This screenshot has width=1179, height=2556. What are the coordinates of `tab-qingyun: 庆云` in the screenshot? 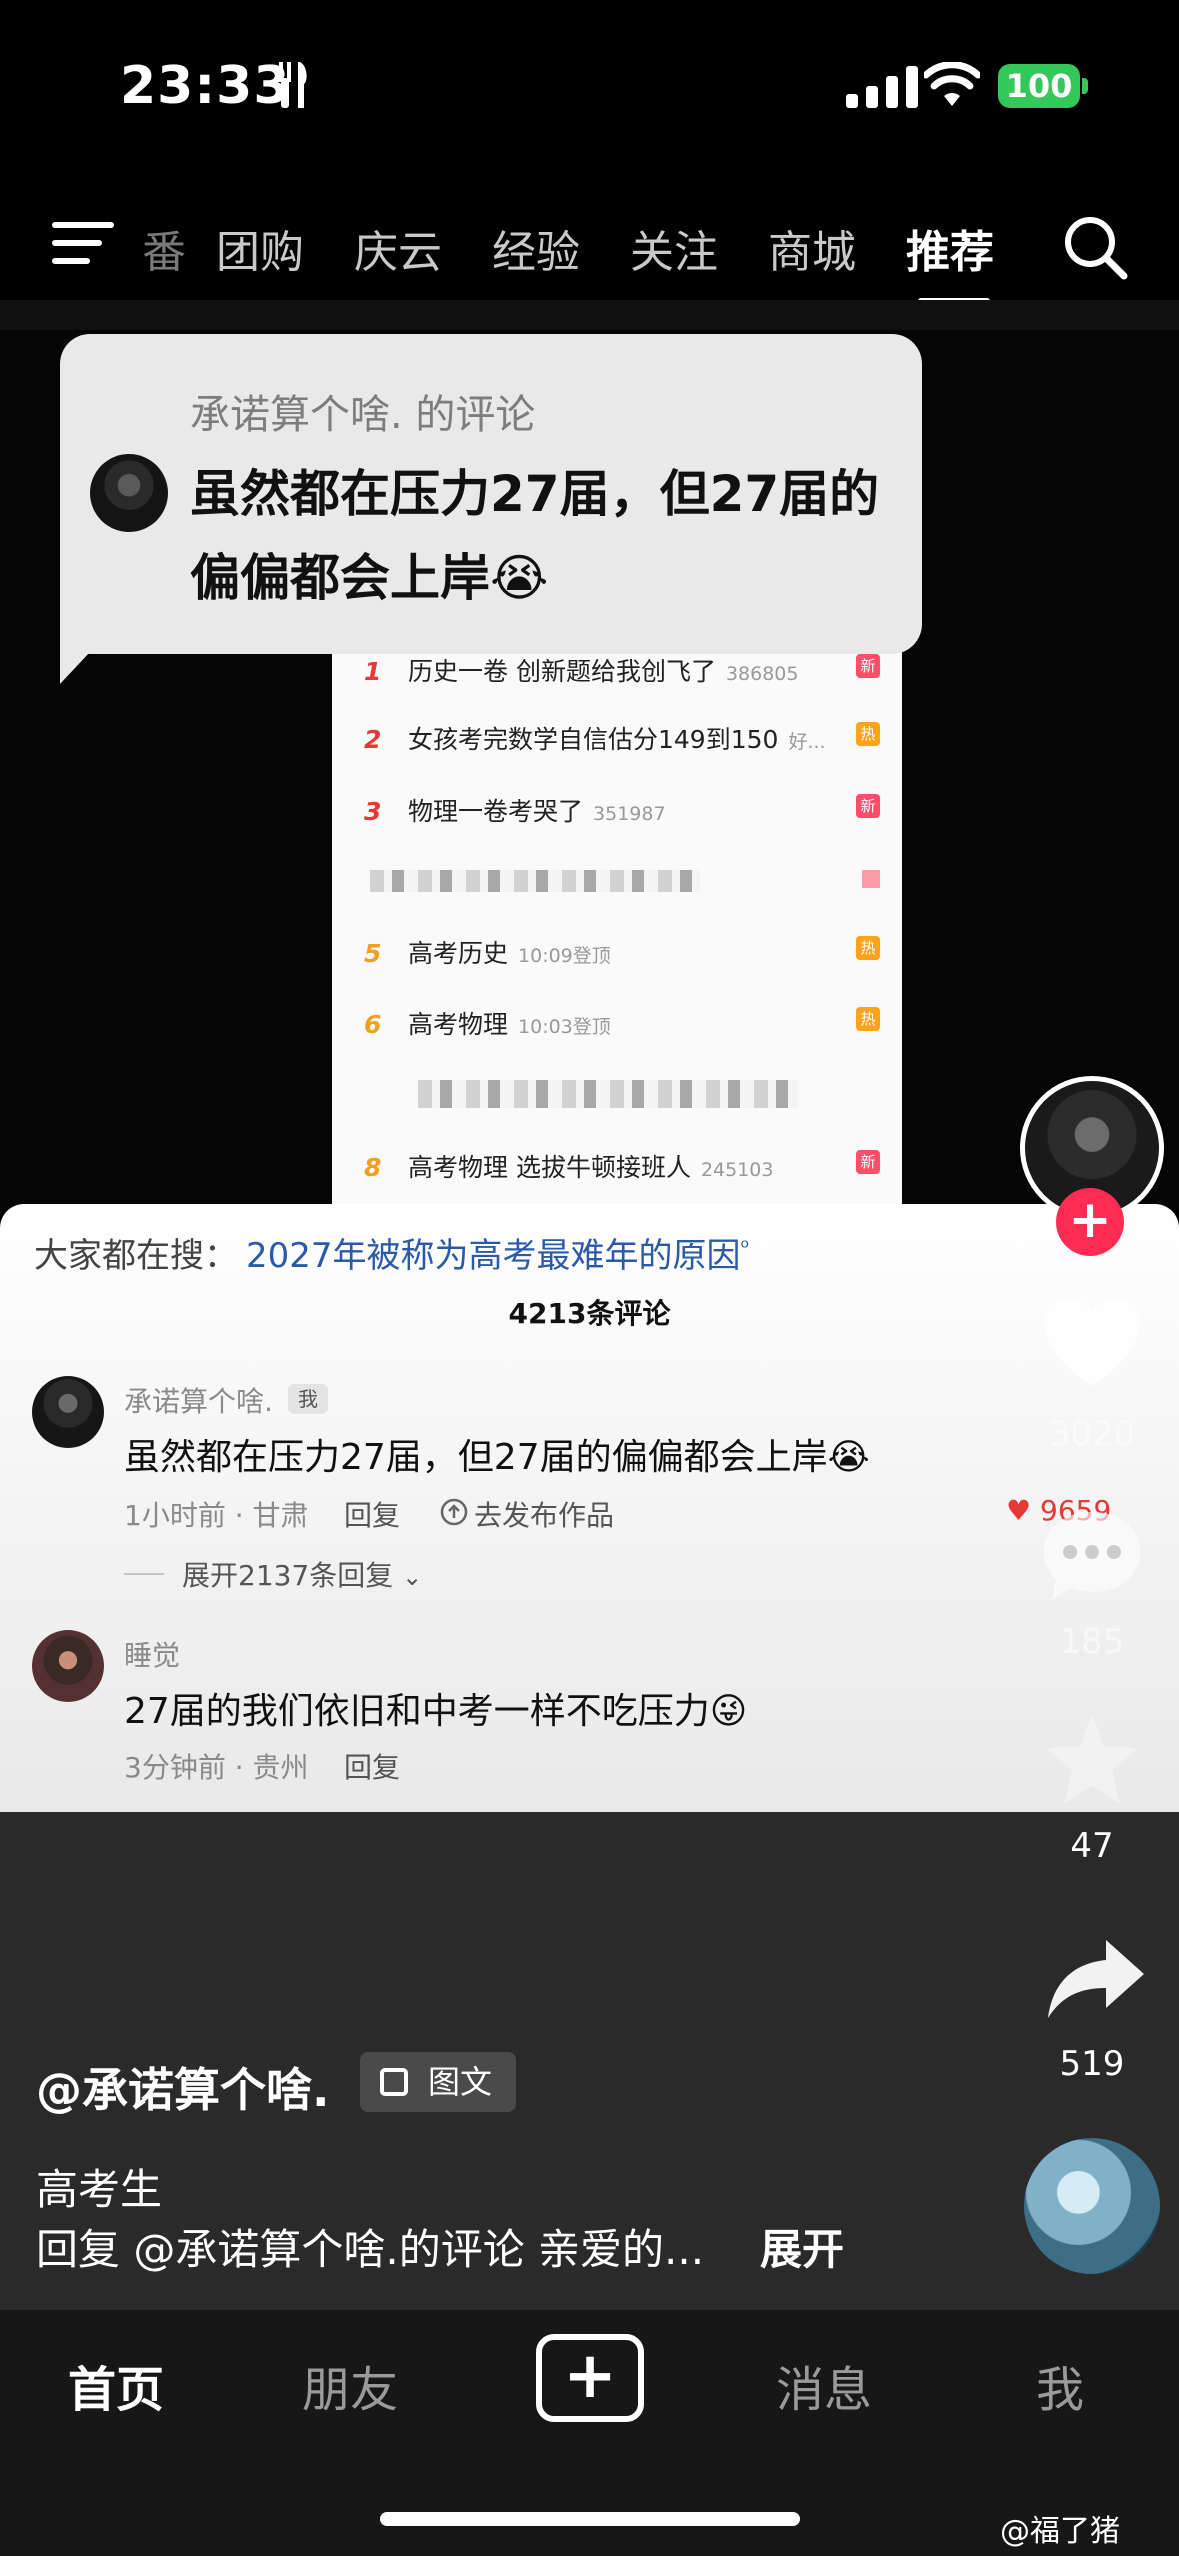 It's located at (398, 248).